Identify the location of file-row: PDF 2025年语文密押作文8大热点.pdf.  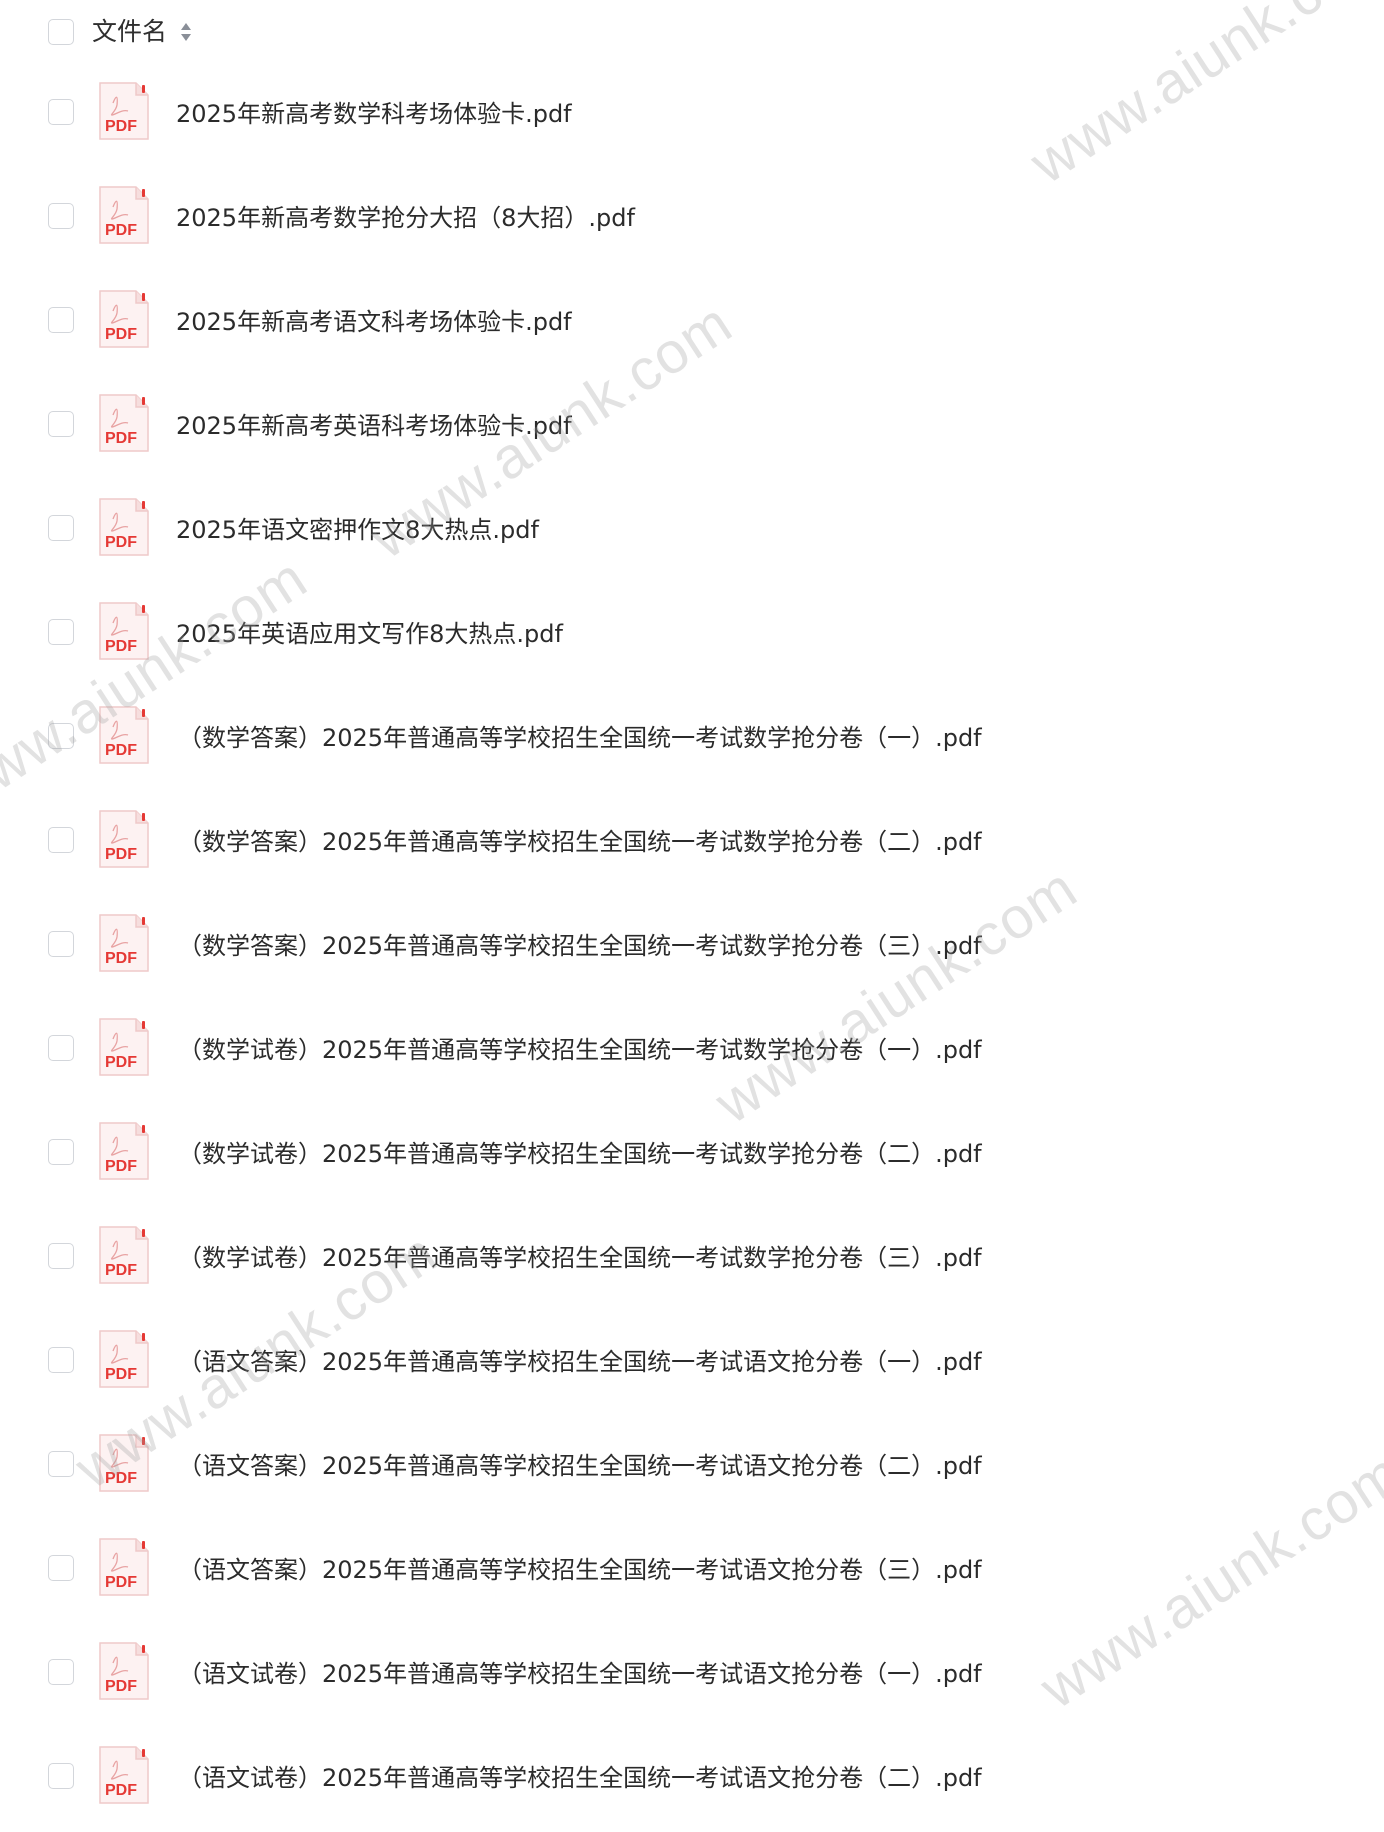
(692, 532).